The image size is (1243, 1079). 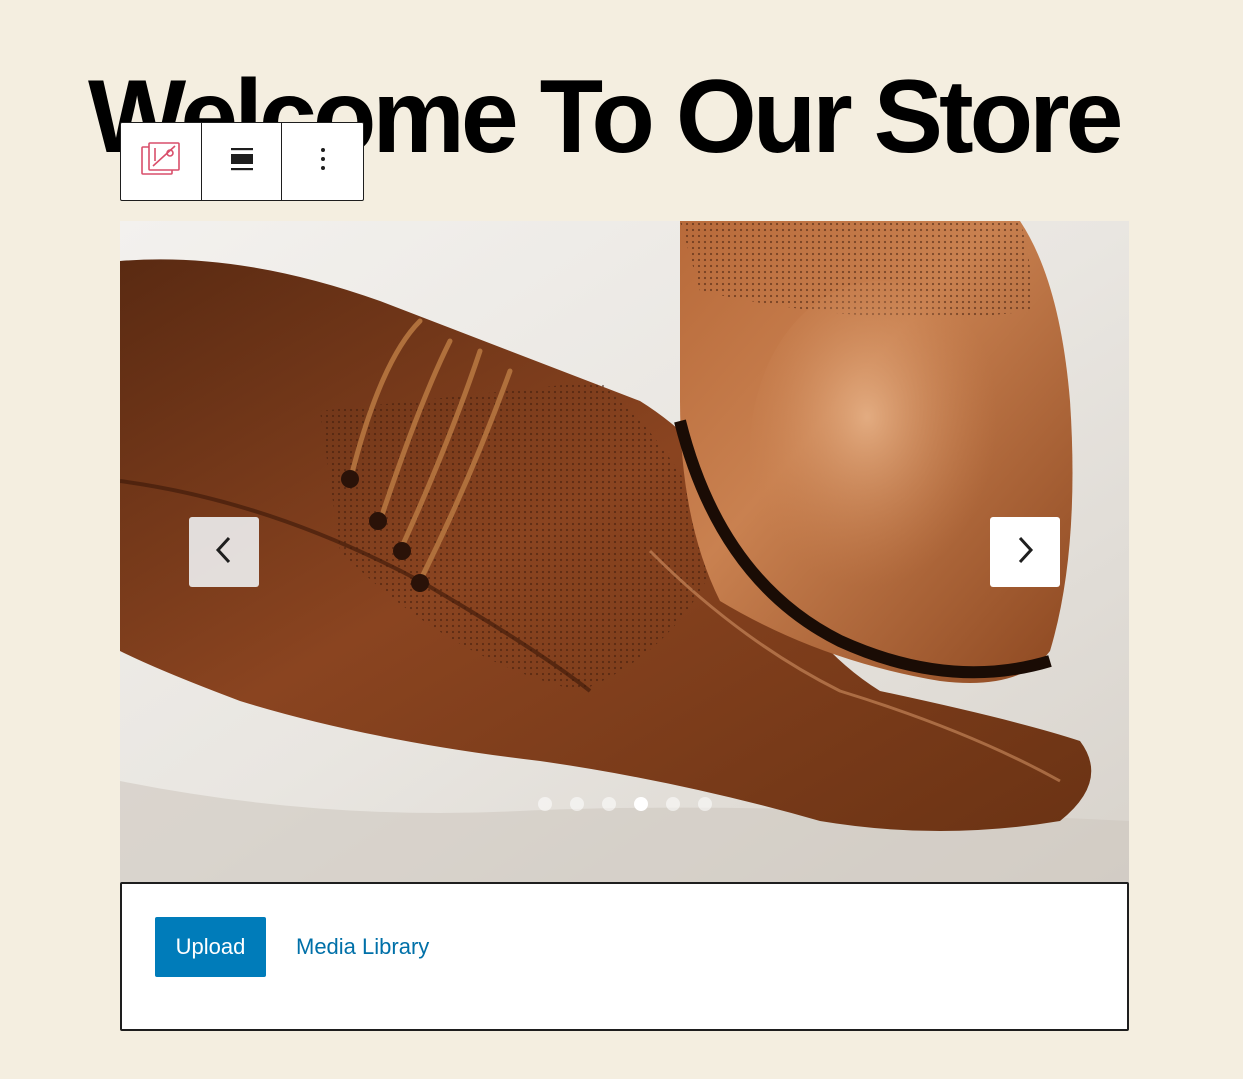 I want to click on align-button, so click(x=242, y=161).